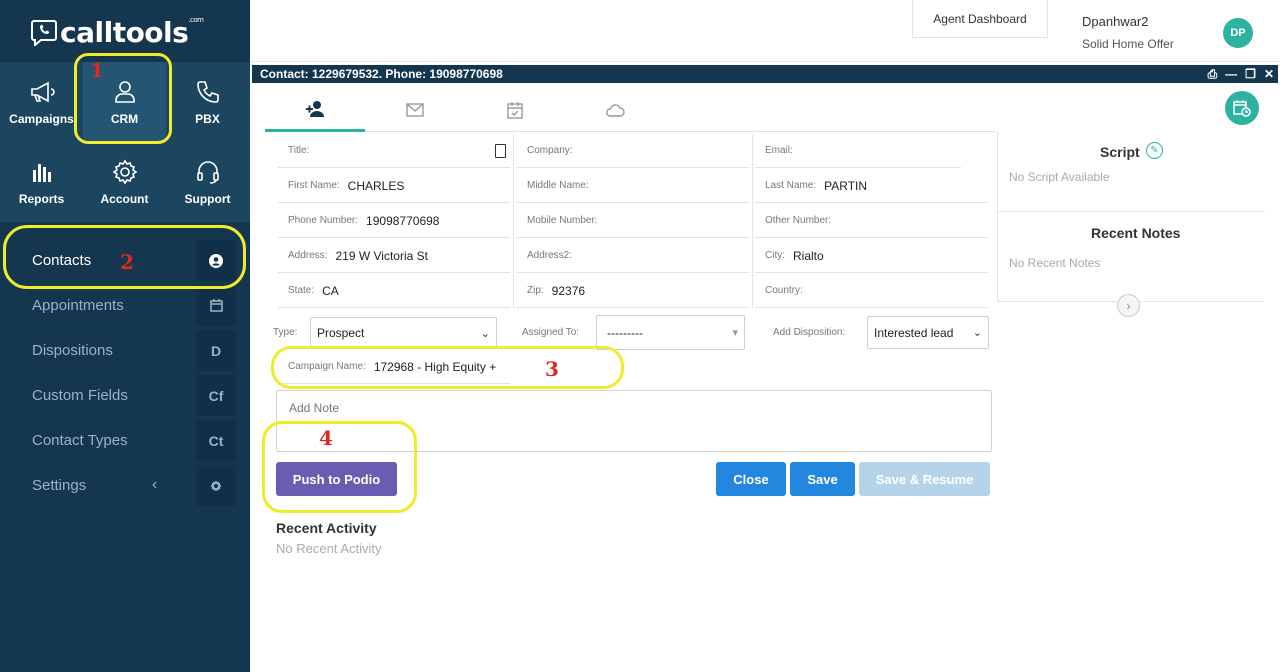  Describe the element at coordinates (341, 333) in the screenshot. I see `type-select-value: Prospect` at that location.